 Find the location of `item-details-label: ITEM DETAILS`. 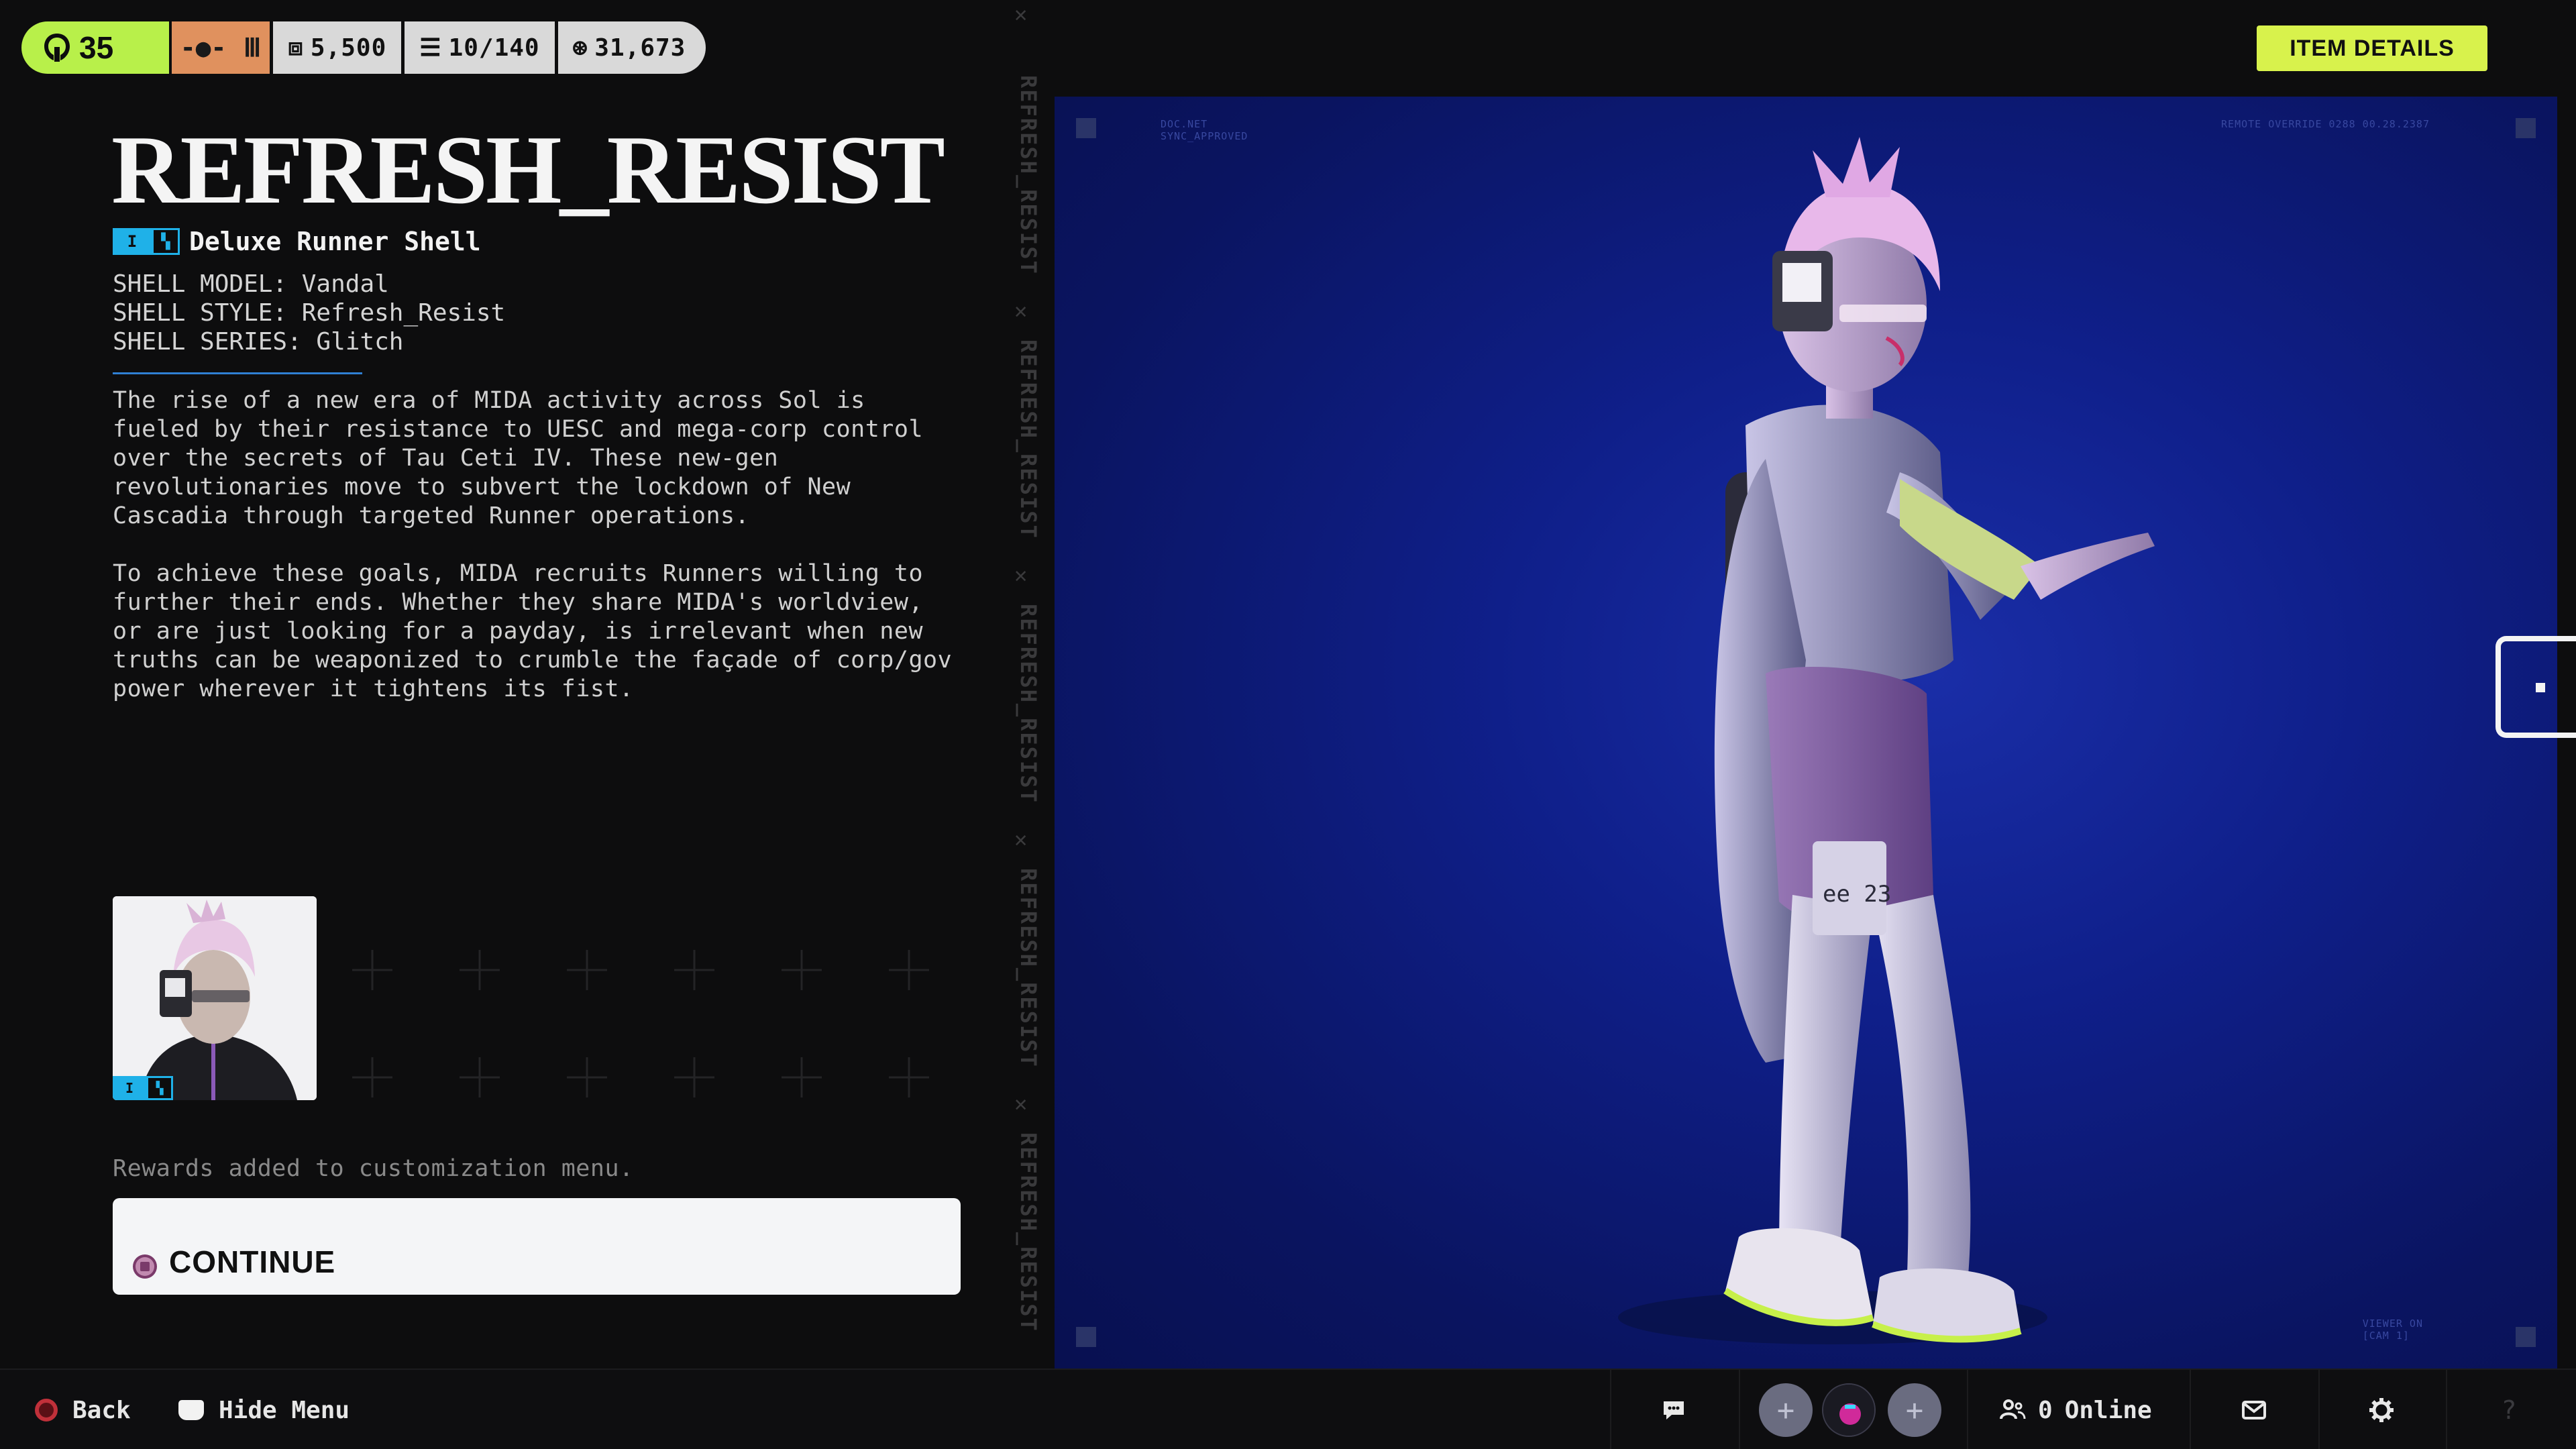

item-details-label: ITEM DETAILS is located at coordinates (2372, 48).